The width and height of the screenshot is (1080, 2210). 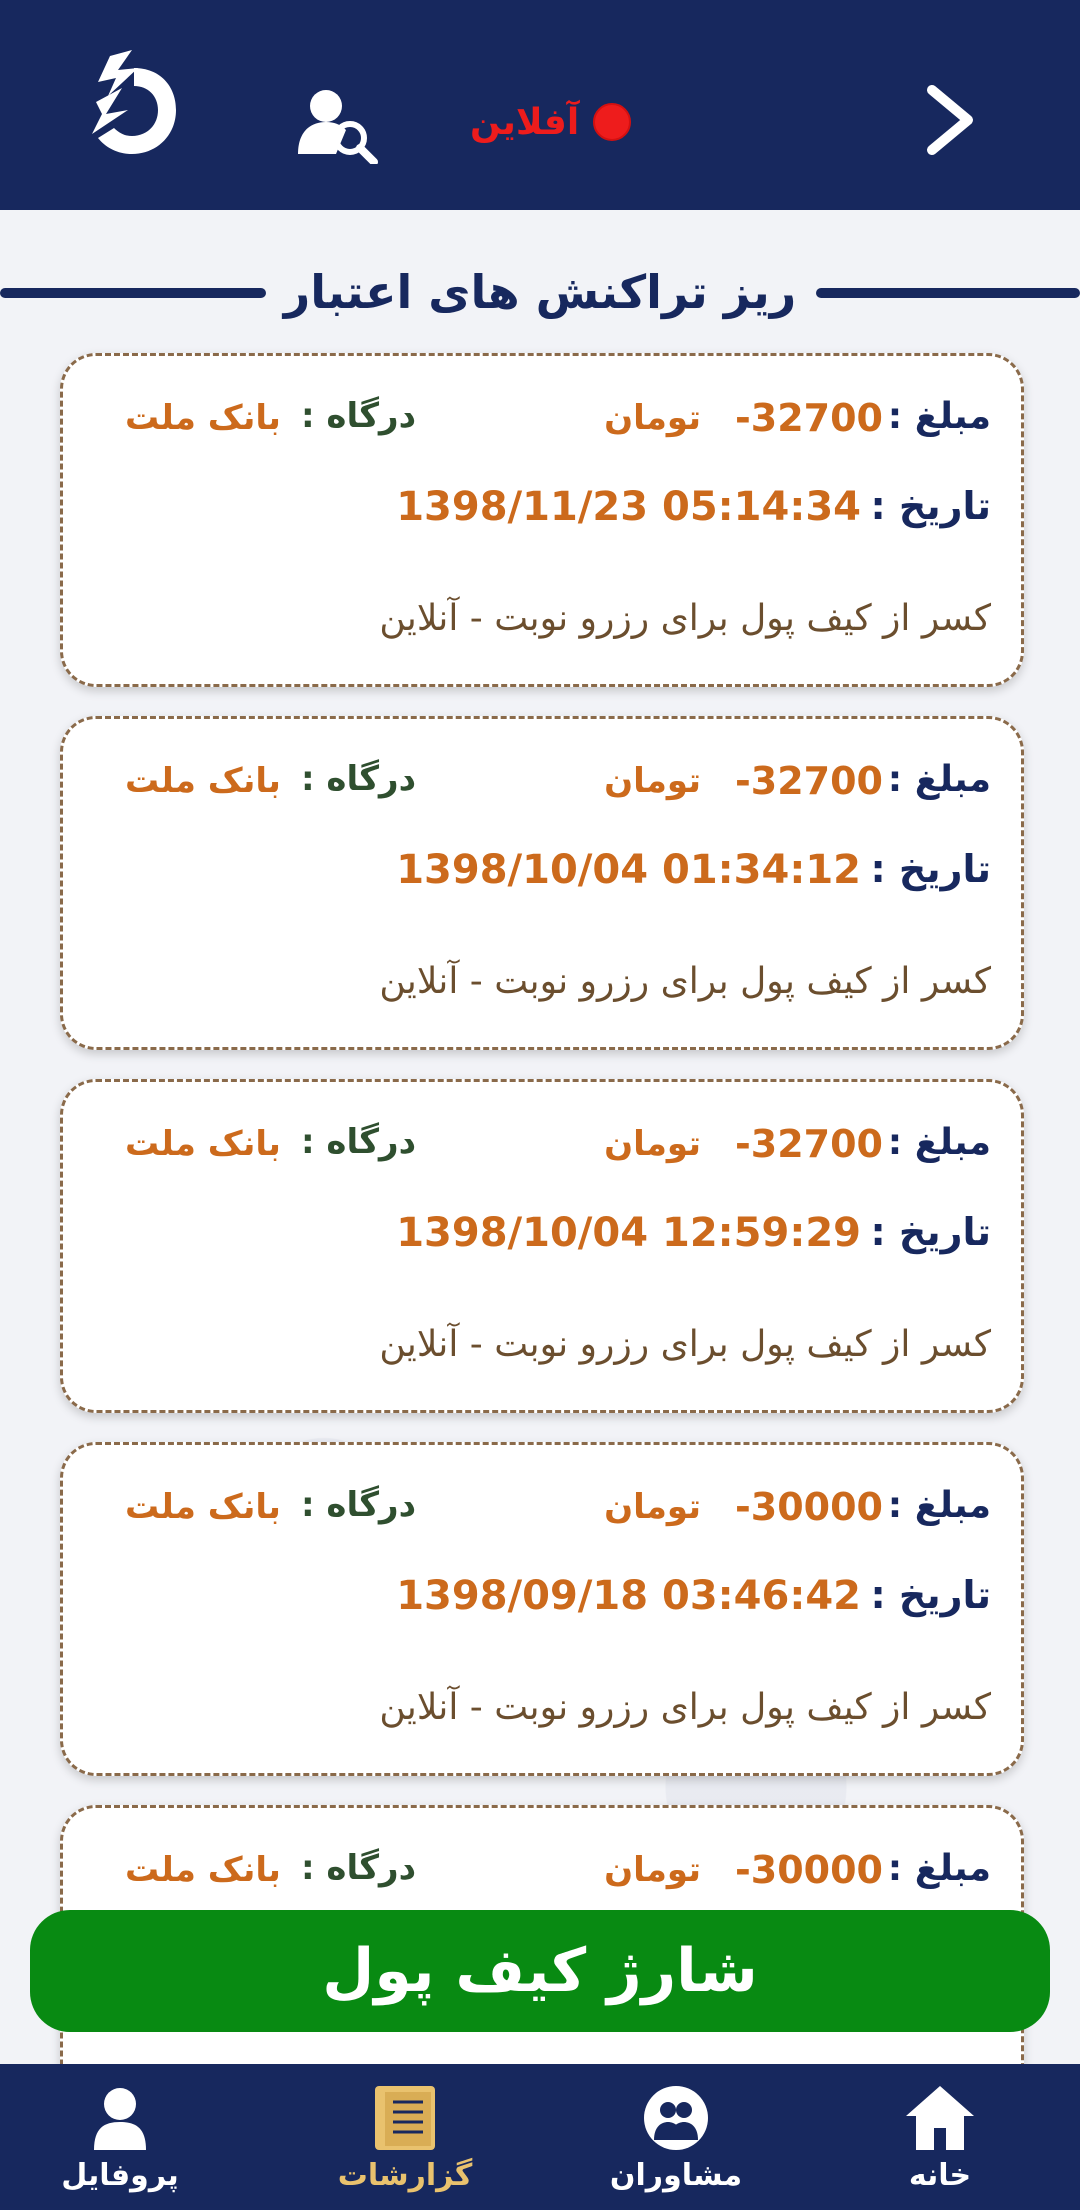 I want to click on bottom-nav: پروفایل گزارشات مشاوران خانه, so click(x=540, y=2137).